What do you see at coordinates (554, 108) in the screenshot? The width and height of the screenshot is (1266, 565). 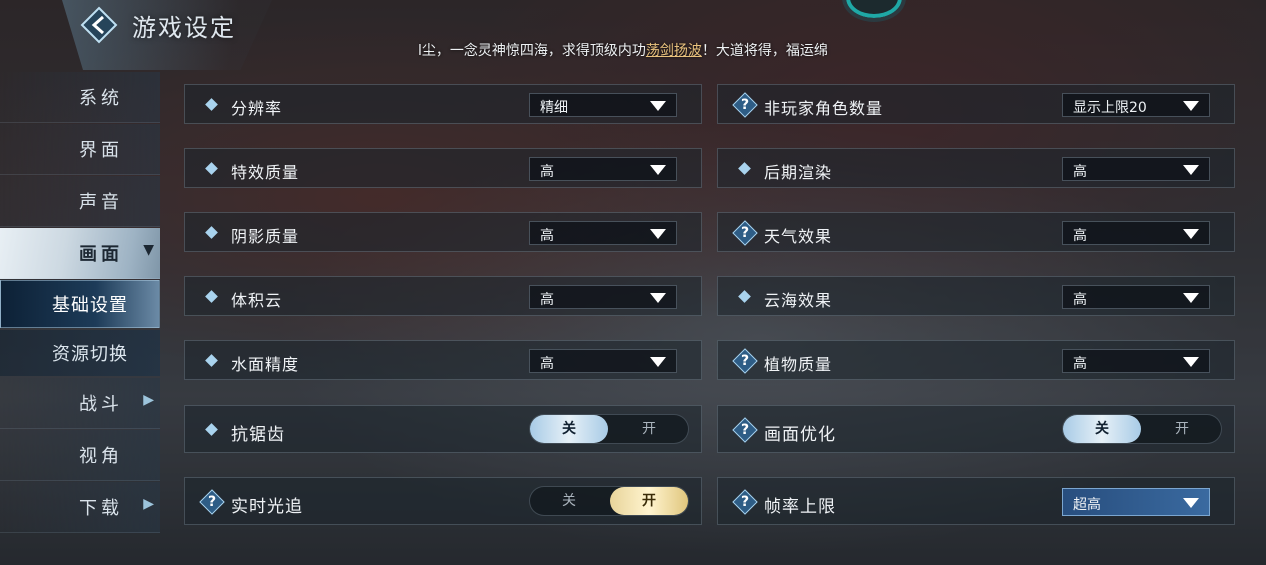 I see `dropdown-value: 精细` at bounding box center [554, 108].